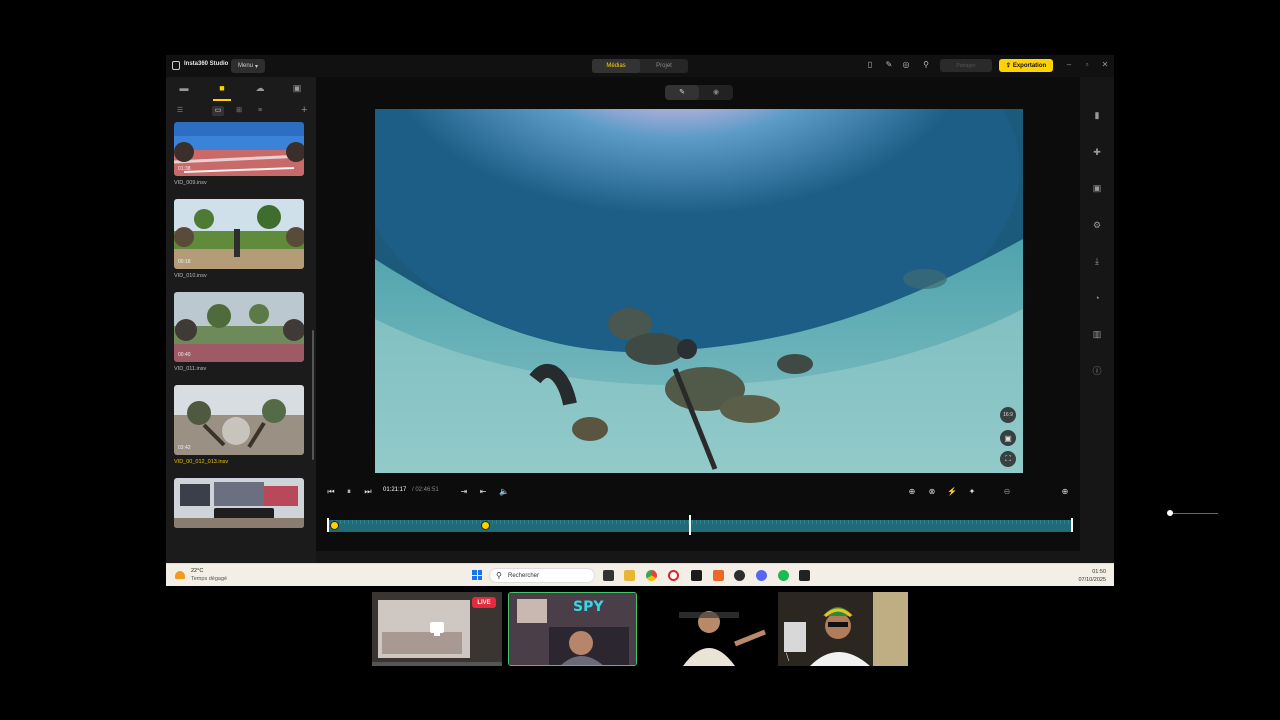  I want to click on spotify-icon, so click(783, 575).